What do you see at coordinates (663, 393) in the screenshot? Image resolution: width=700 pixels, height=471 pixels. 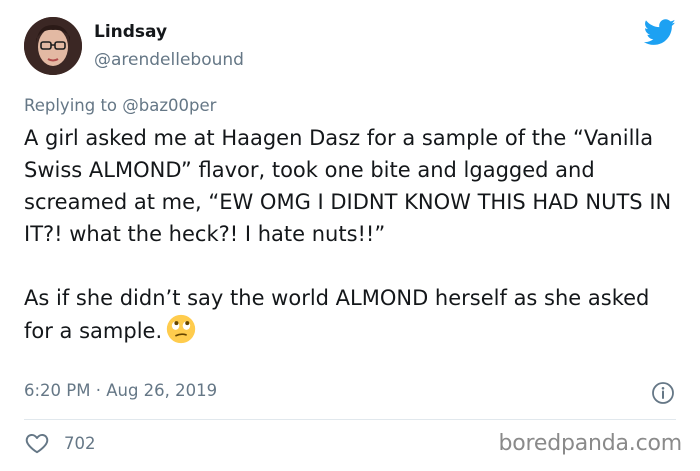 I see `info-icon` at bounding box center [663, 393].